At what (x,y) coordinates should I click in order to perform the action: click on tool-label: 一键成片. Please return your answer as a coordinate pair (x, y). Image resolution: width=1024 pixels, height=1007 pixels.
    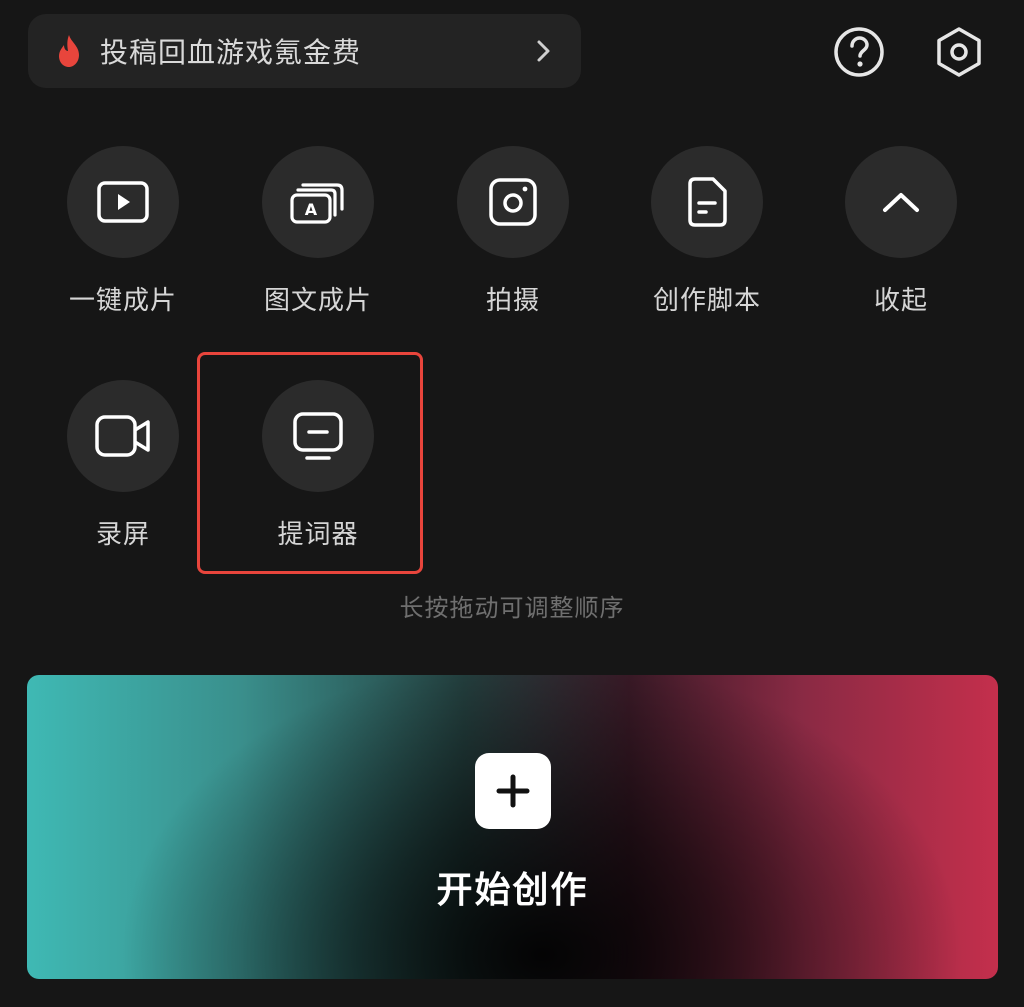
    Looking at the image, I should click on (122, 301).